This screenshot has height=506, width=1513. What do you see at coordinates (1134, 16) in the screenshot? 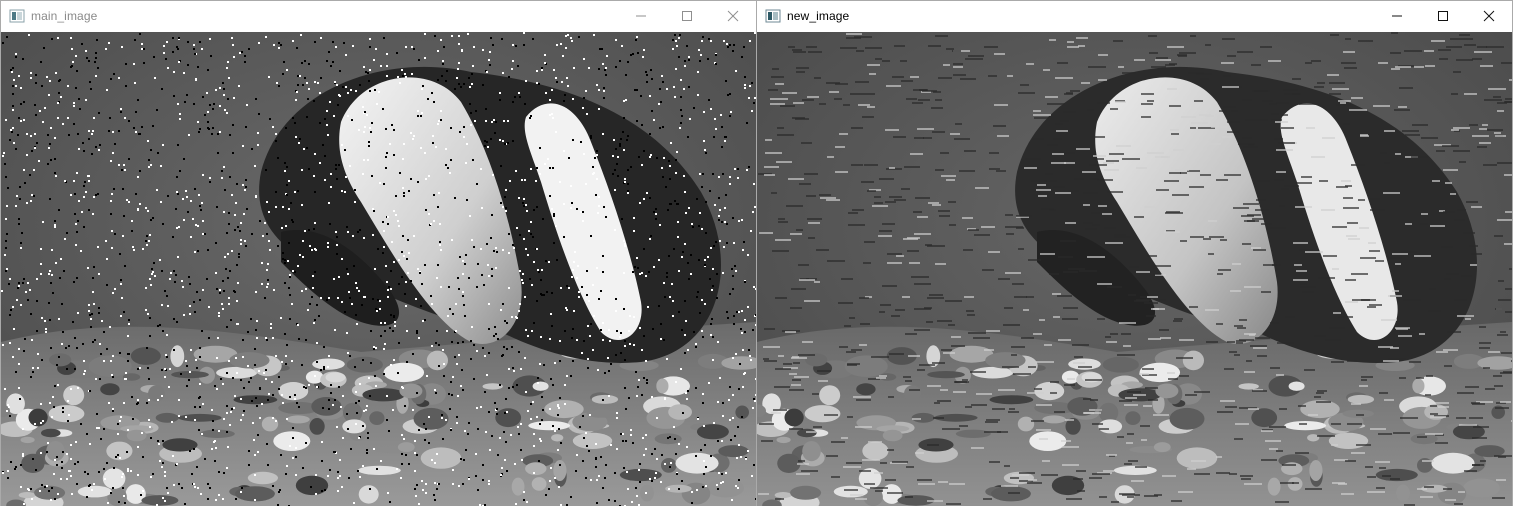
I see `titlebar: new_image` at bounding box center [1134, 16].